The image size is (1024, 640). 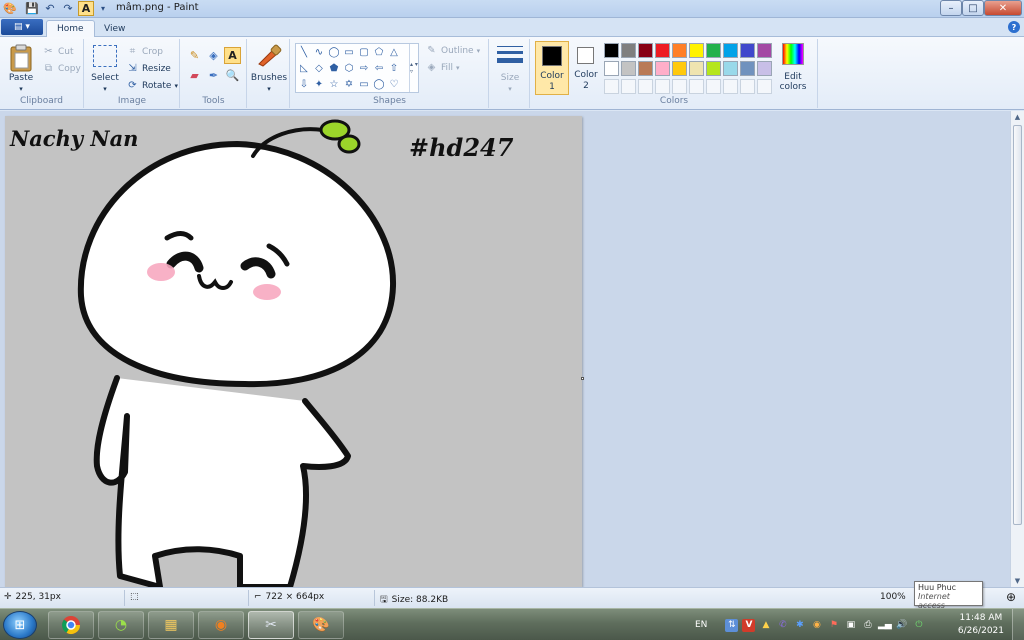 I want to click on vivaldi-tray-icon: V, so click(x=749, y=625).